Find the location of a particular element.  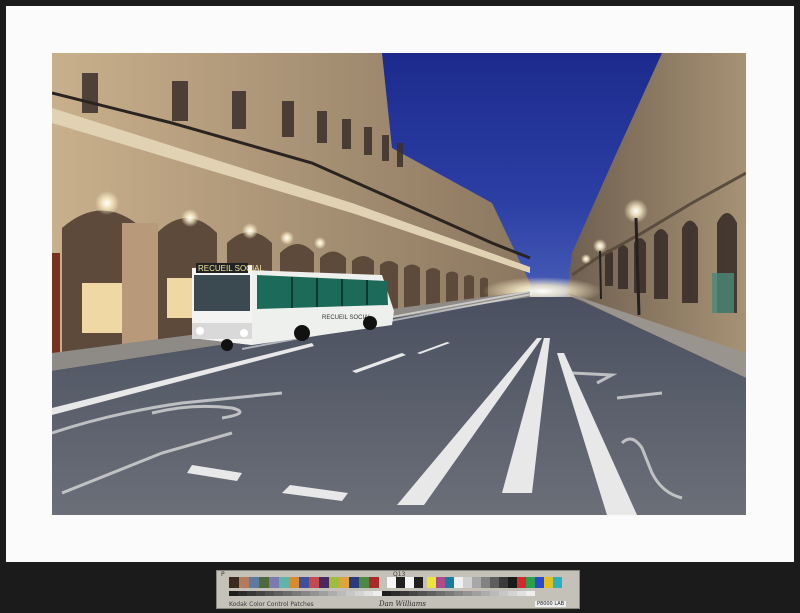

target-footer-left: Kodak Color Control Patches is located at coordinates (271, 604).